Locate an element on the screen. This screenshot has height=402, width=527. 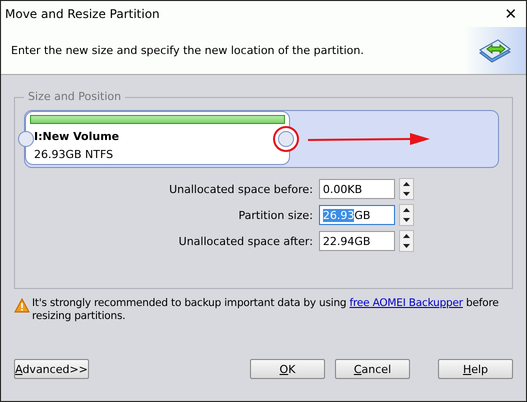
advanced-button: Advanced>> is located at coordinates (51, 369).